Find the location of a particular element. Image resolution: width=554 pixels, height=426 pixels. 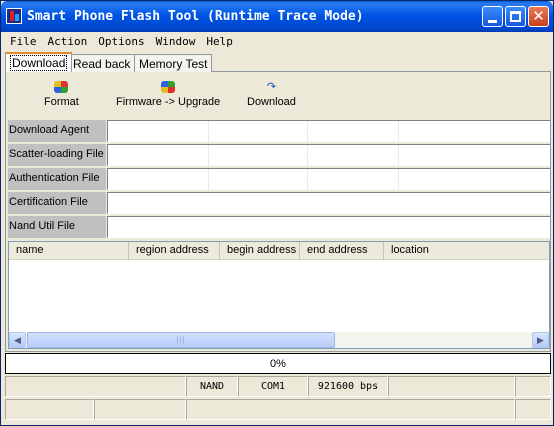

format-icon is located at coordinates (61, 87).